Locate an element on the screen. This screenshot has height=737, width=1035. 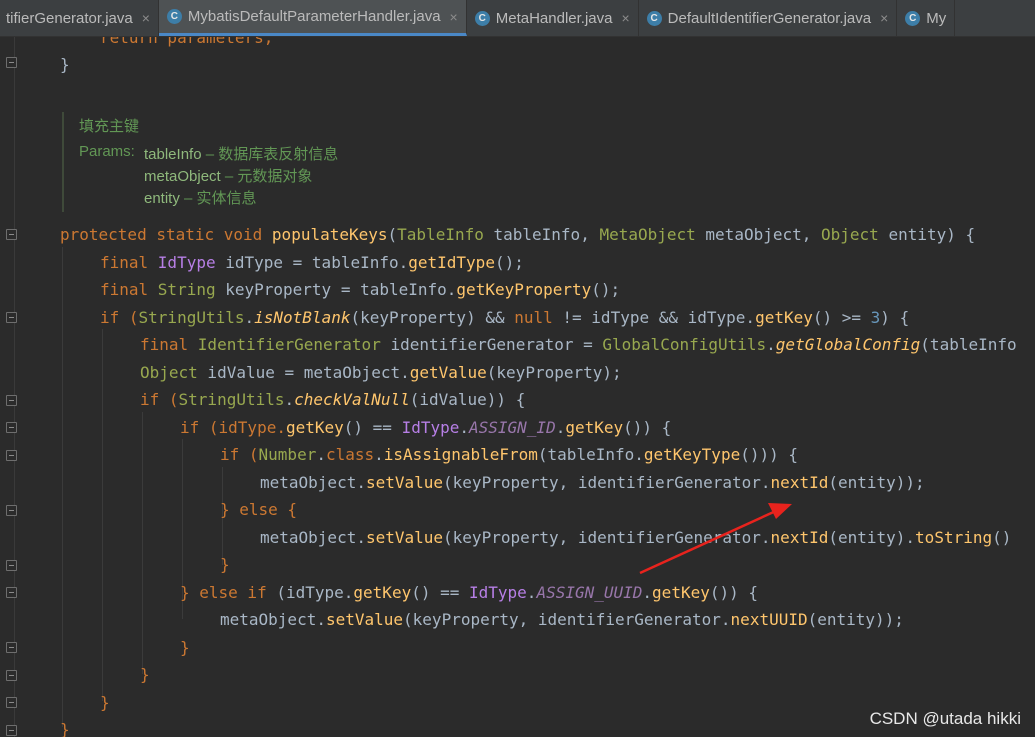
annotation-arrow-icon is located at coordinates (715, 539).